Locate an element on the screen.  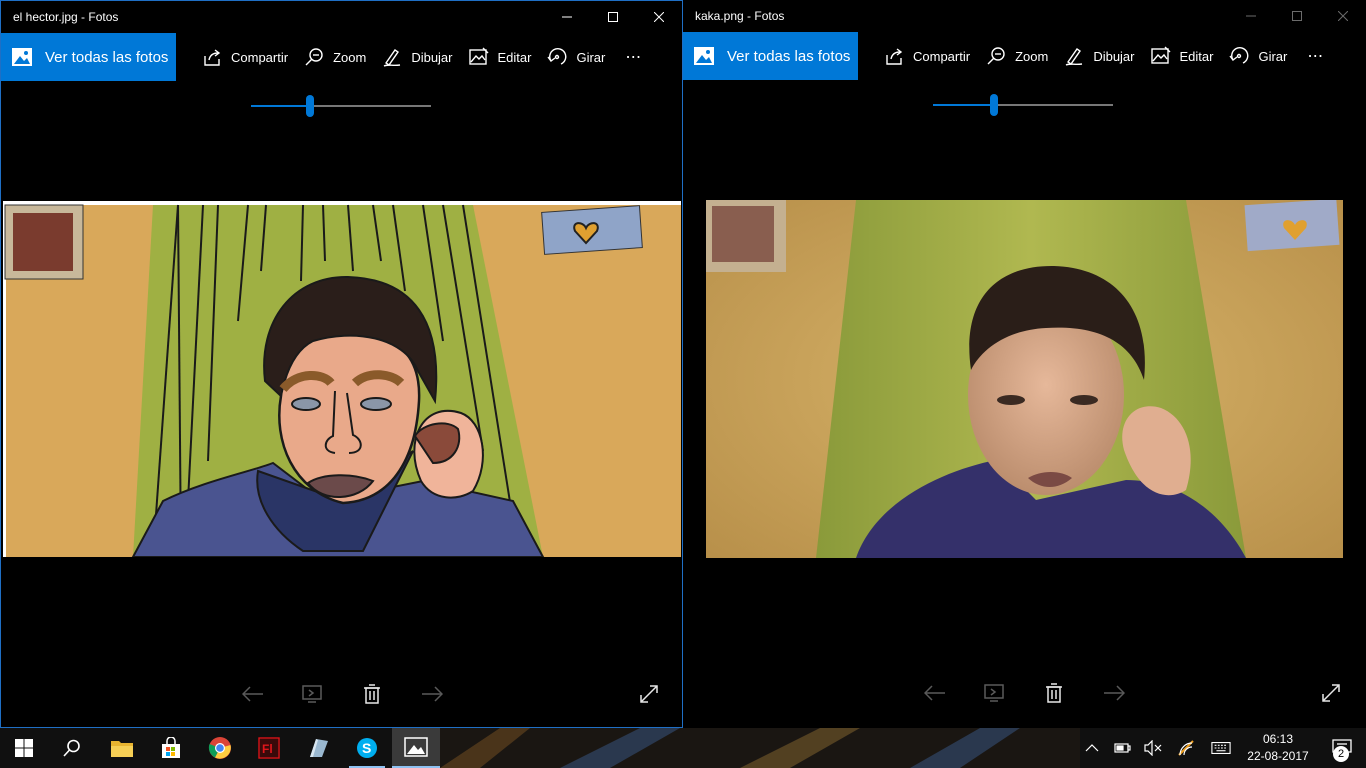
clock: 06:13 22-08-2017 is located at coordinates (1278, 748).